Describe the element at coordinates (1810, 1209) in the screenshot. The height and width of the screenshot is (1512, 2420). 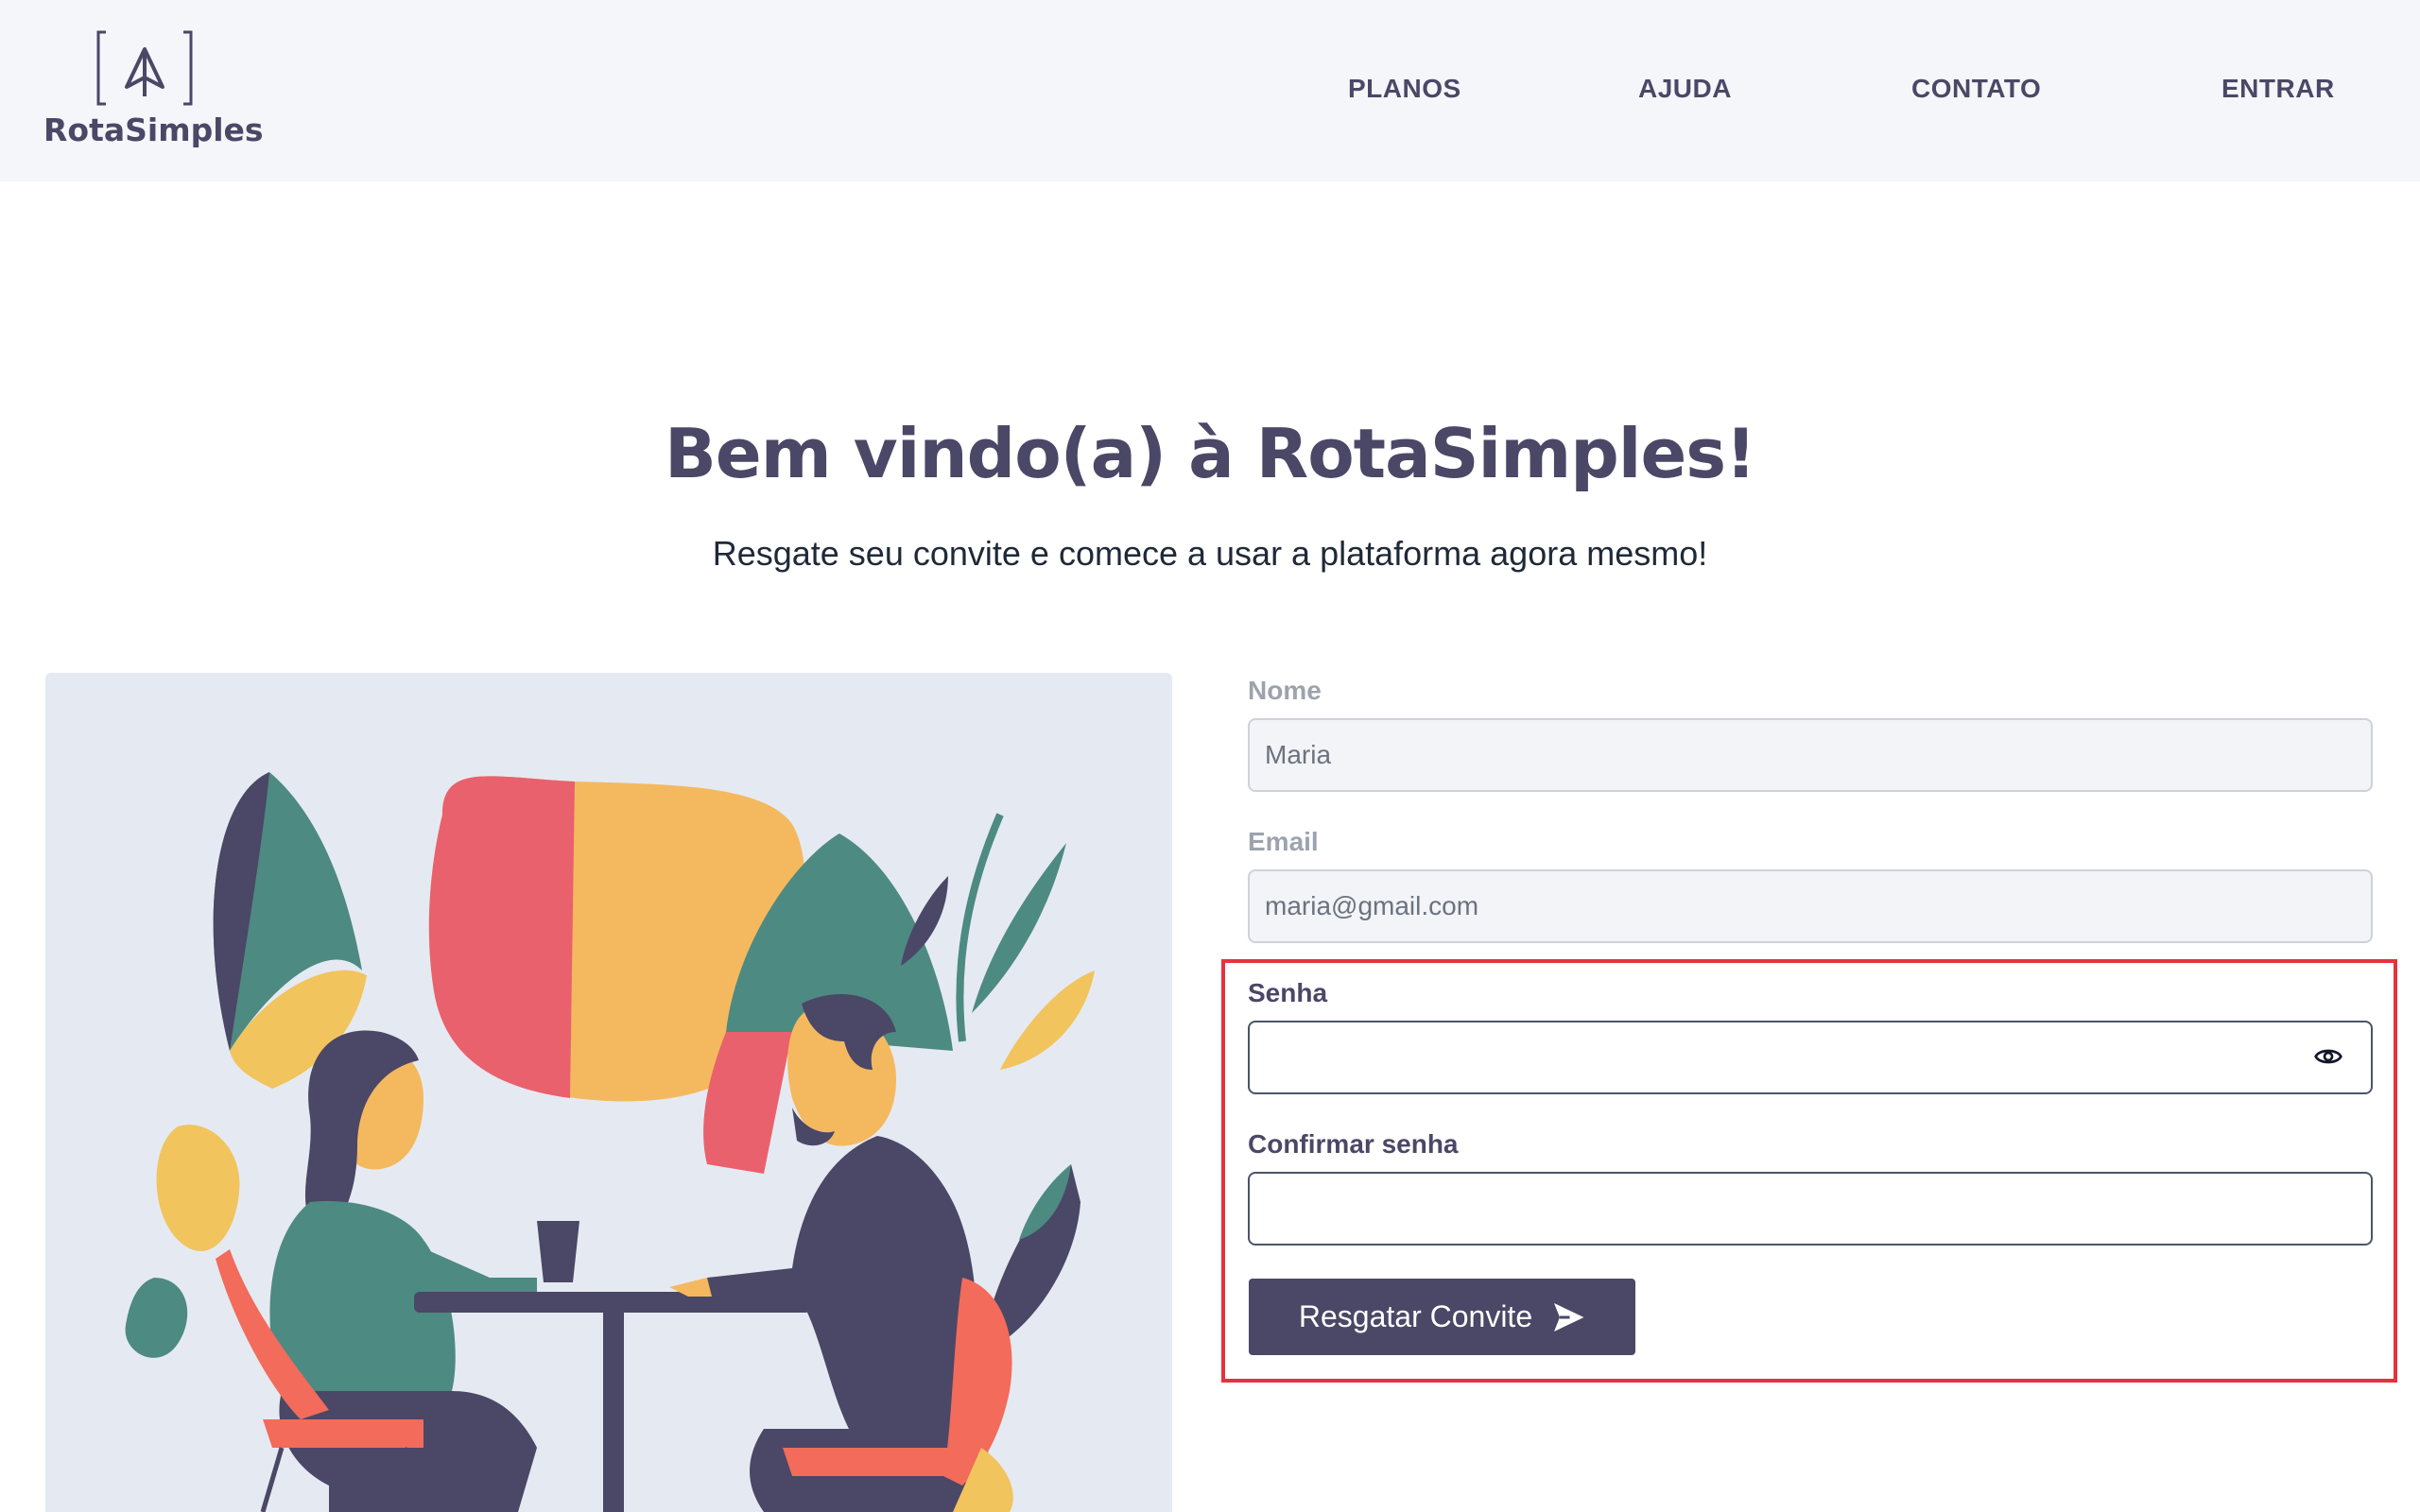
I see `confirm-password-field` at that location.